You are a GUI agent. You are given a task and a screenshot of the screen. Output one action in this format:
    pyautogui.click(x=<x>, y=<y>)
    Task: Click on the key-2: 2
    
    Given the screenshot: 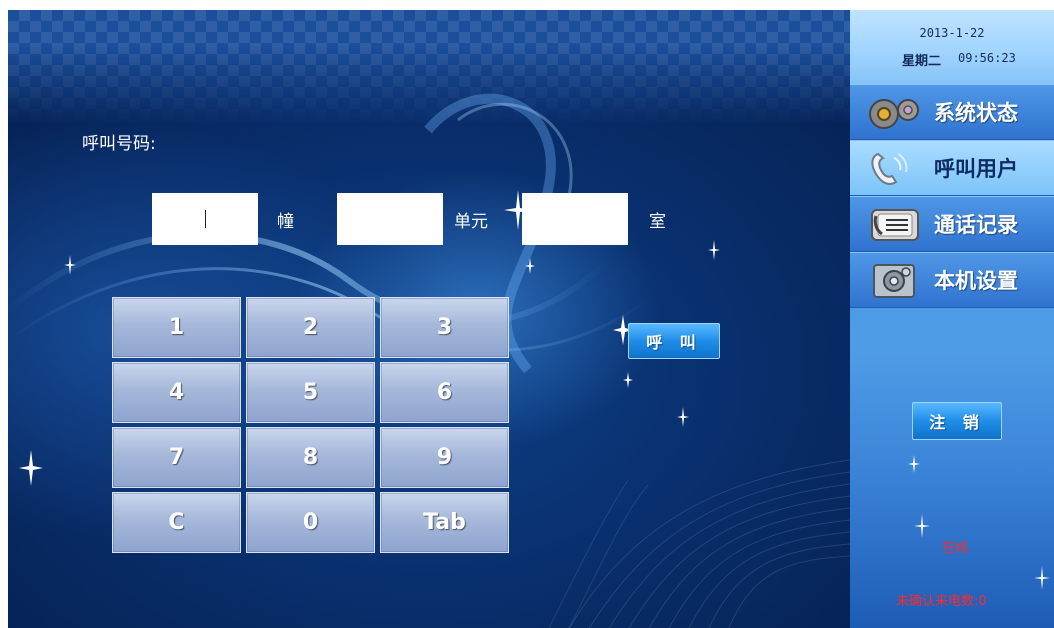 What is the action you would take?
    pyautogui.click(x=310, y=327)
    